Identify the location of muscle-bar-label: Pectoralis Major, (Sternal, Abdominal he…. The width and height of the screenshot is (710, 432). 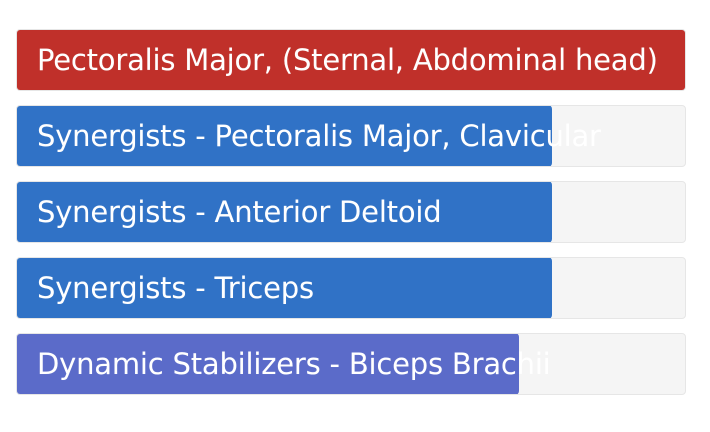
(347, 60).